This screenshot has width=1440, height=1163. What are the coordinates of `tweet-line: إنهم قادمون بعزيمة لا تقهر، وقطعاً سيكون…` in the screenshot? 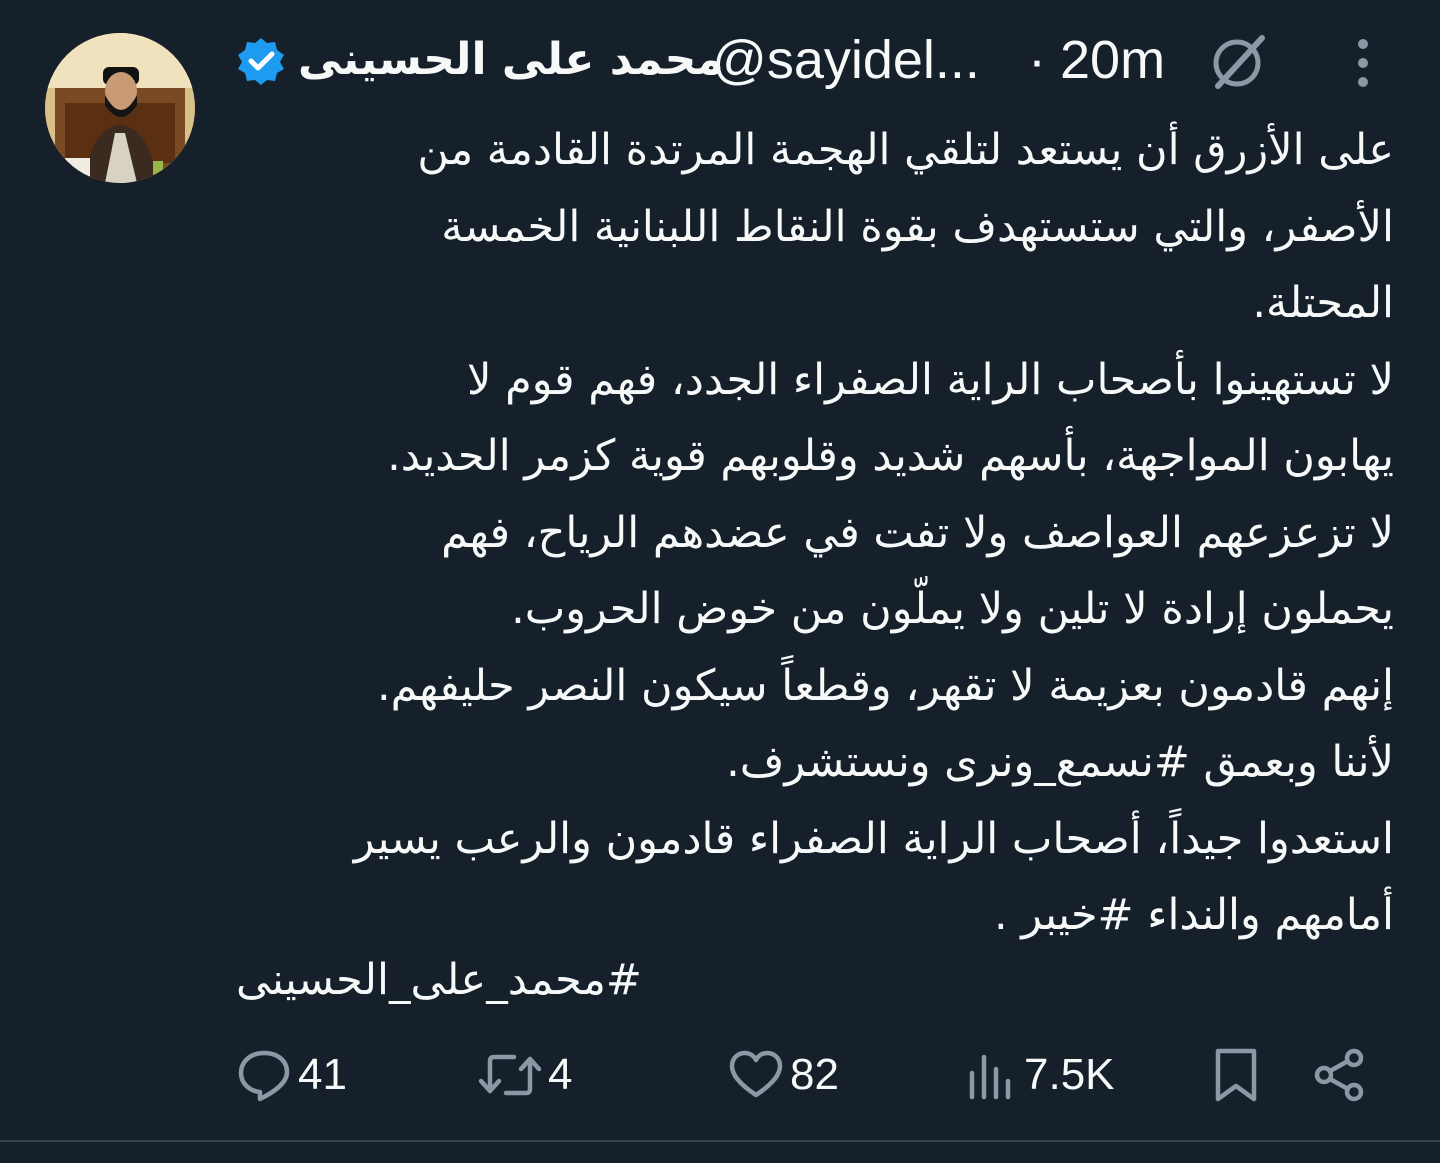 It's located at (885, 685).